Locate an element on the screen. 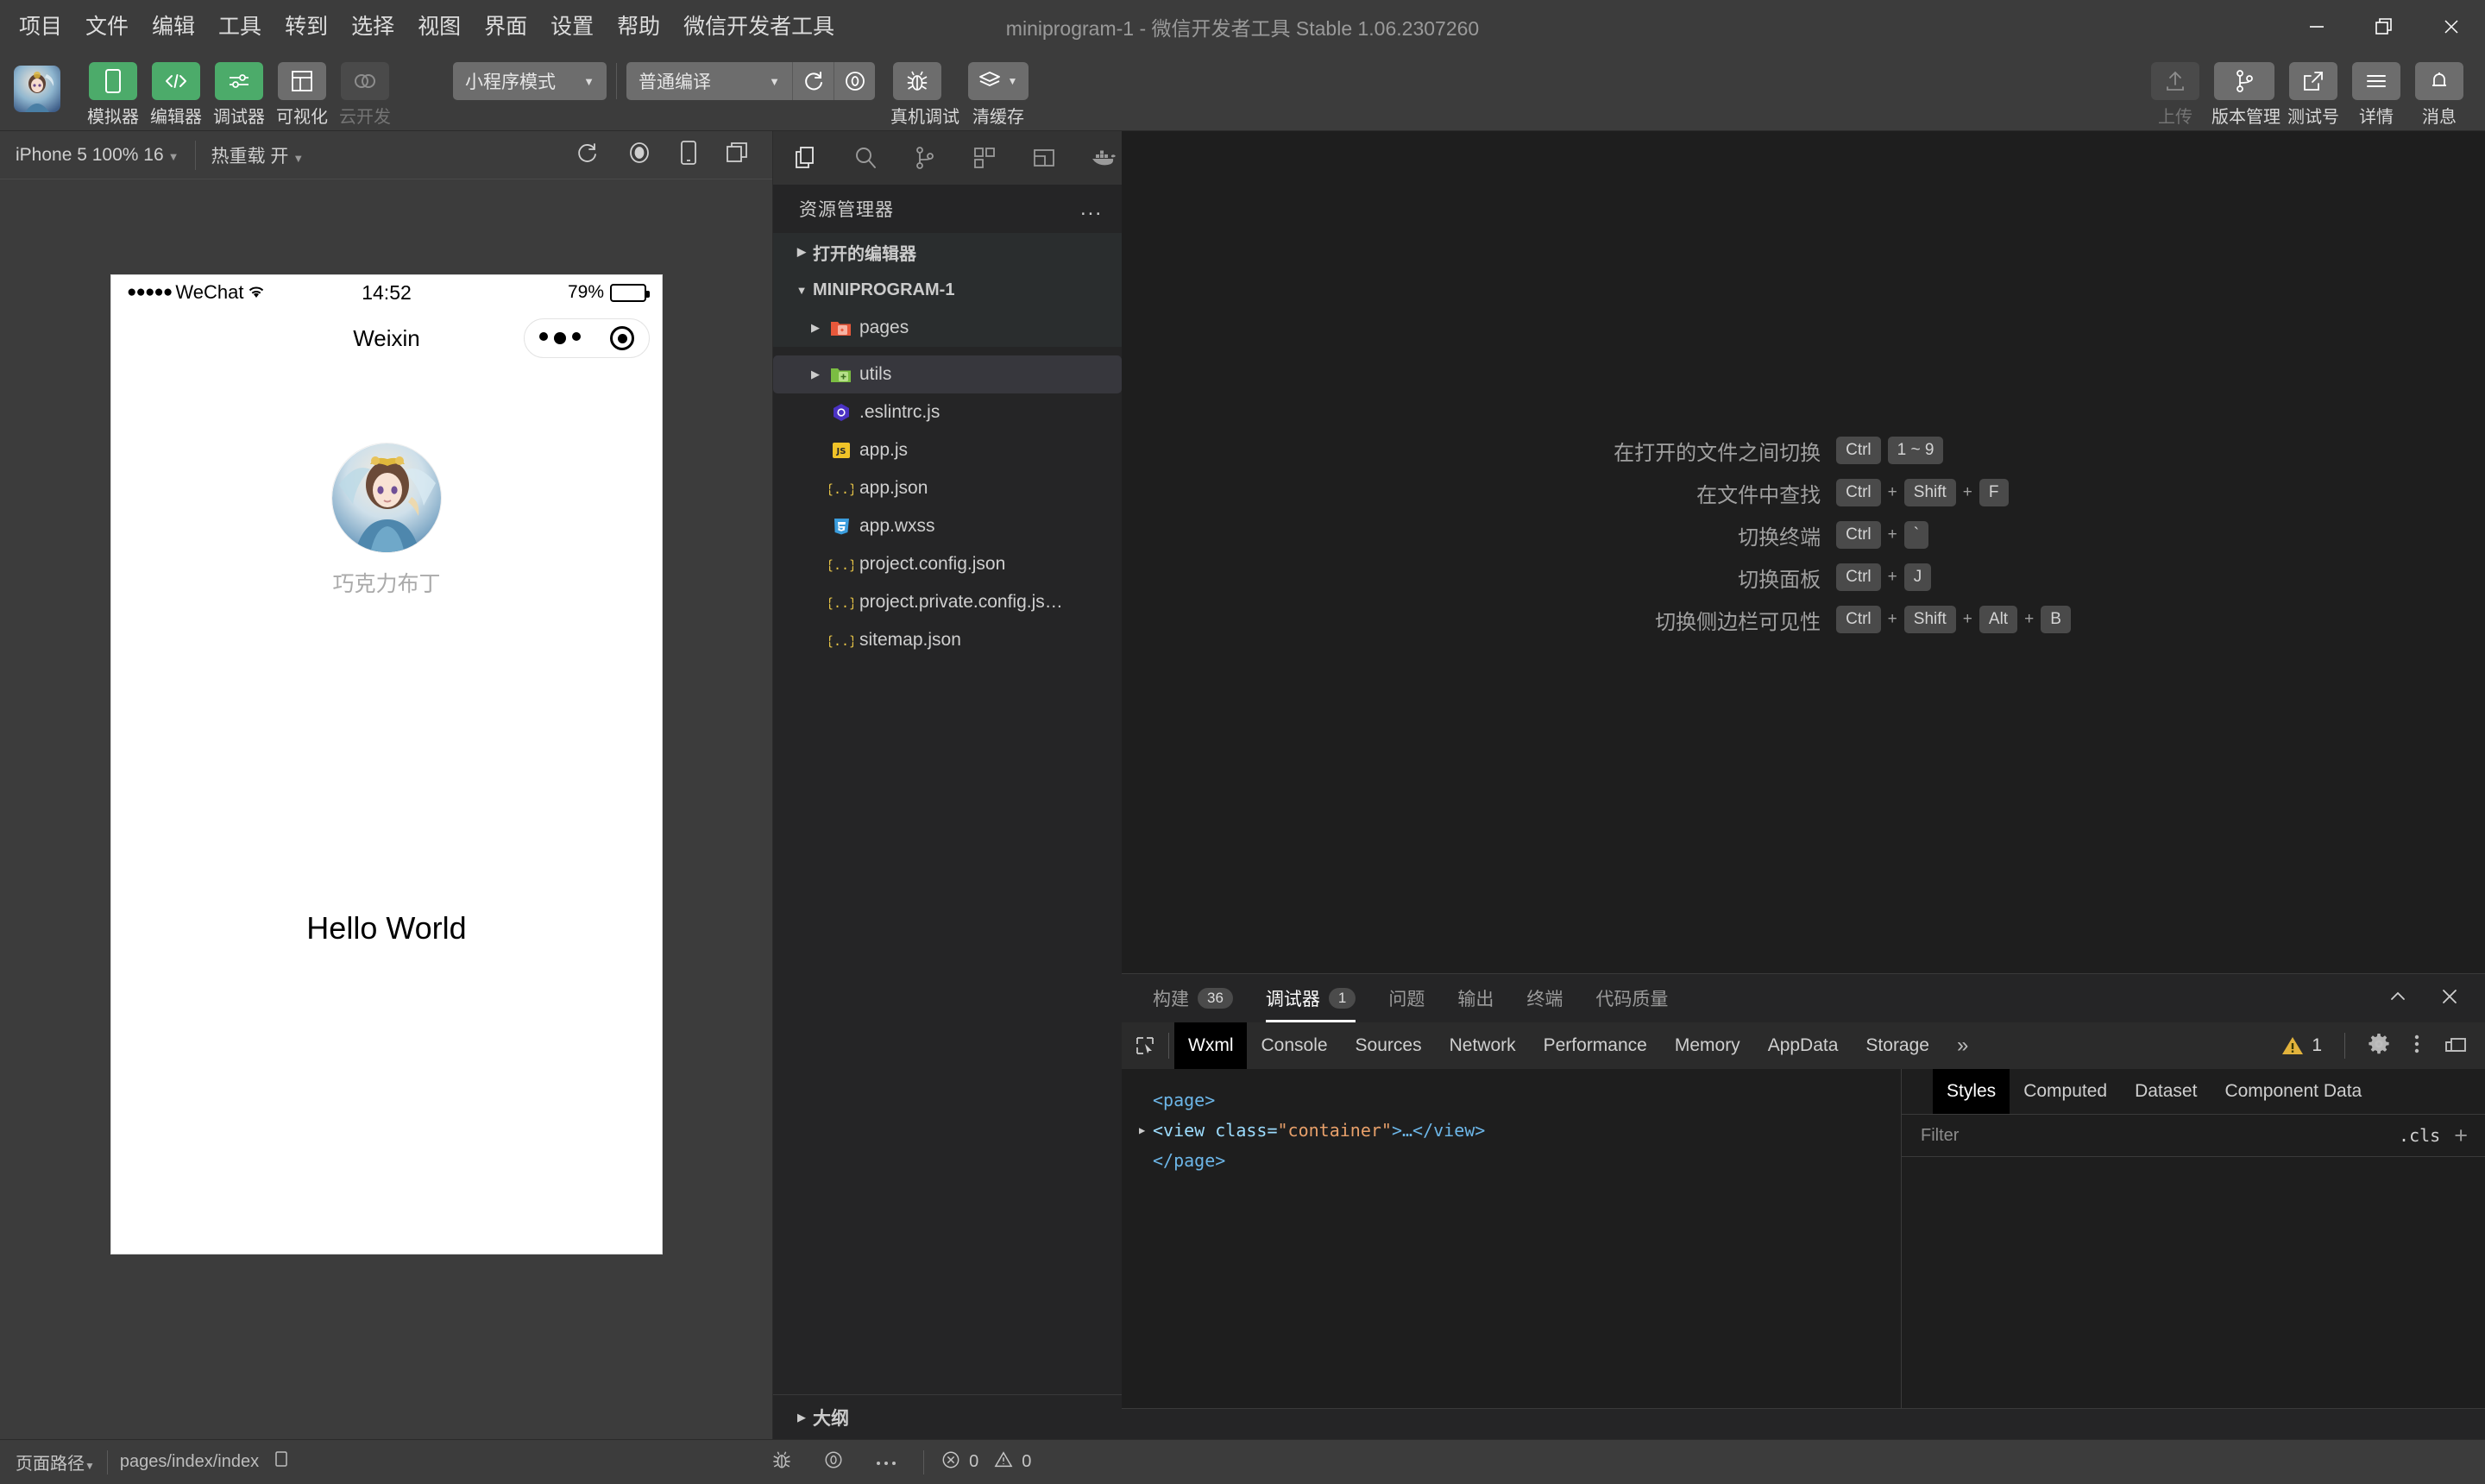 This screenshot has height=1484, width=2485. tree-item-utils: ▶ utils is located at coordinates (947, 374).